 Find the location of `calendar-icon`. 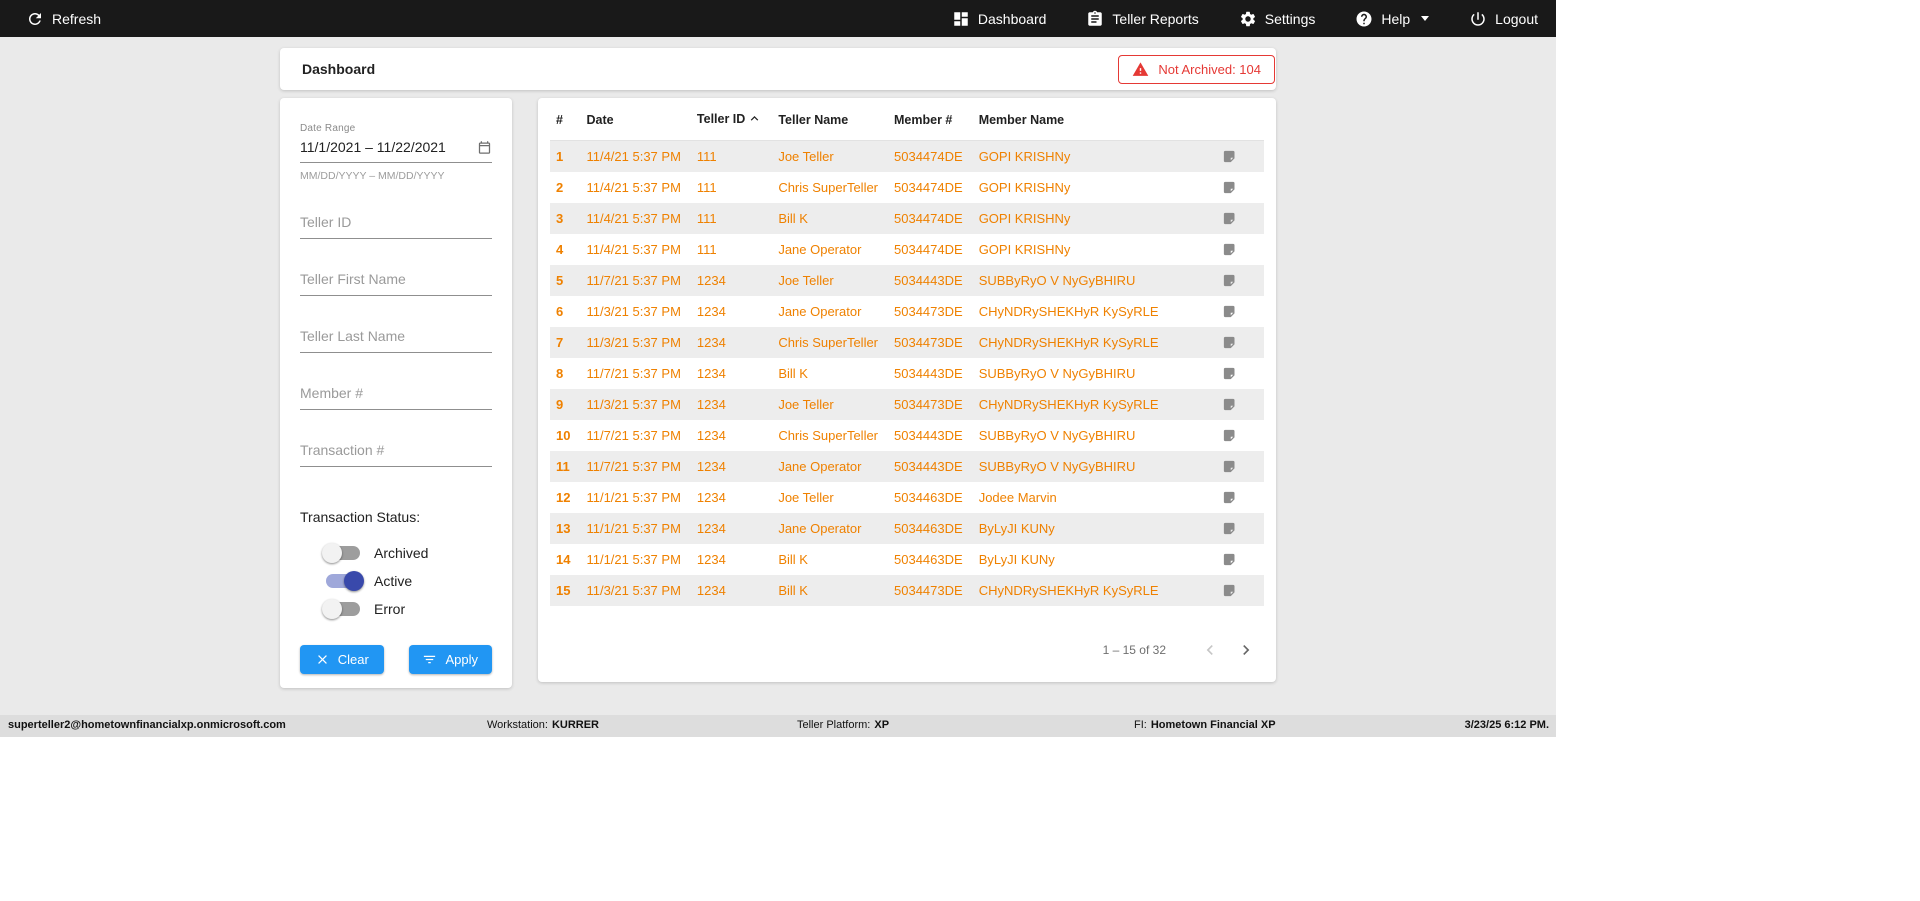

calendar-icon is located at coordinates (484, 147).